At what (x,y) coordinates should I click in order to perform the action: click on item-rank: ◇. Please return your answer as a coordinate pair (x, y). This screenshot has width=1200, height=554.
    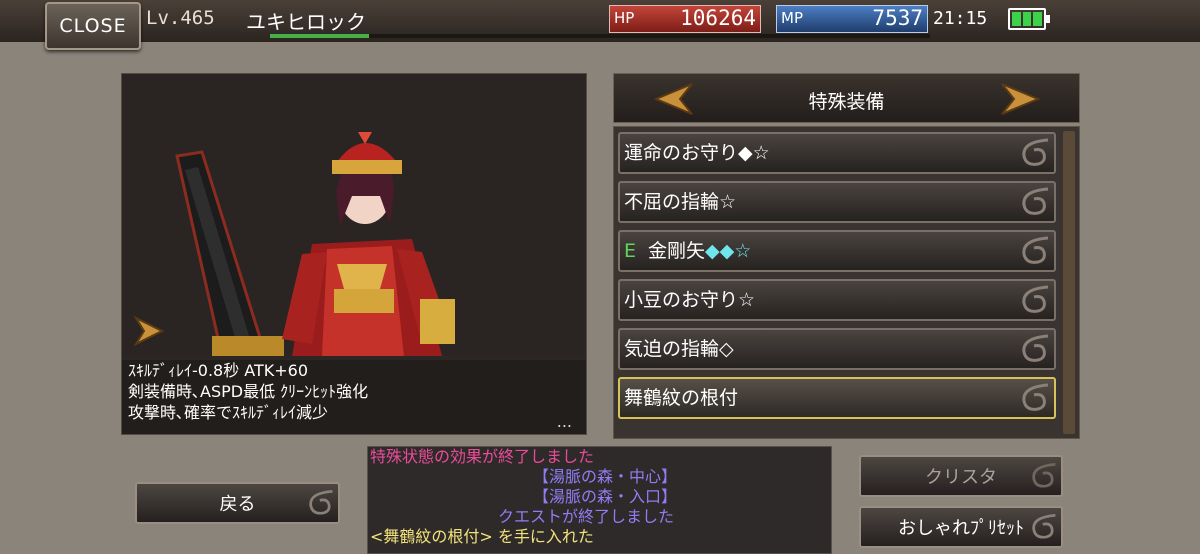
    Looking at the image, I should click on (726, 349).